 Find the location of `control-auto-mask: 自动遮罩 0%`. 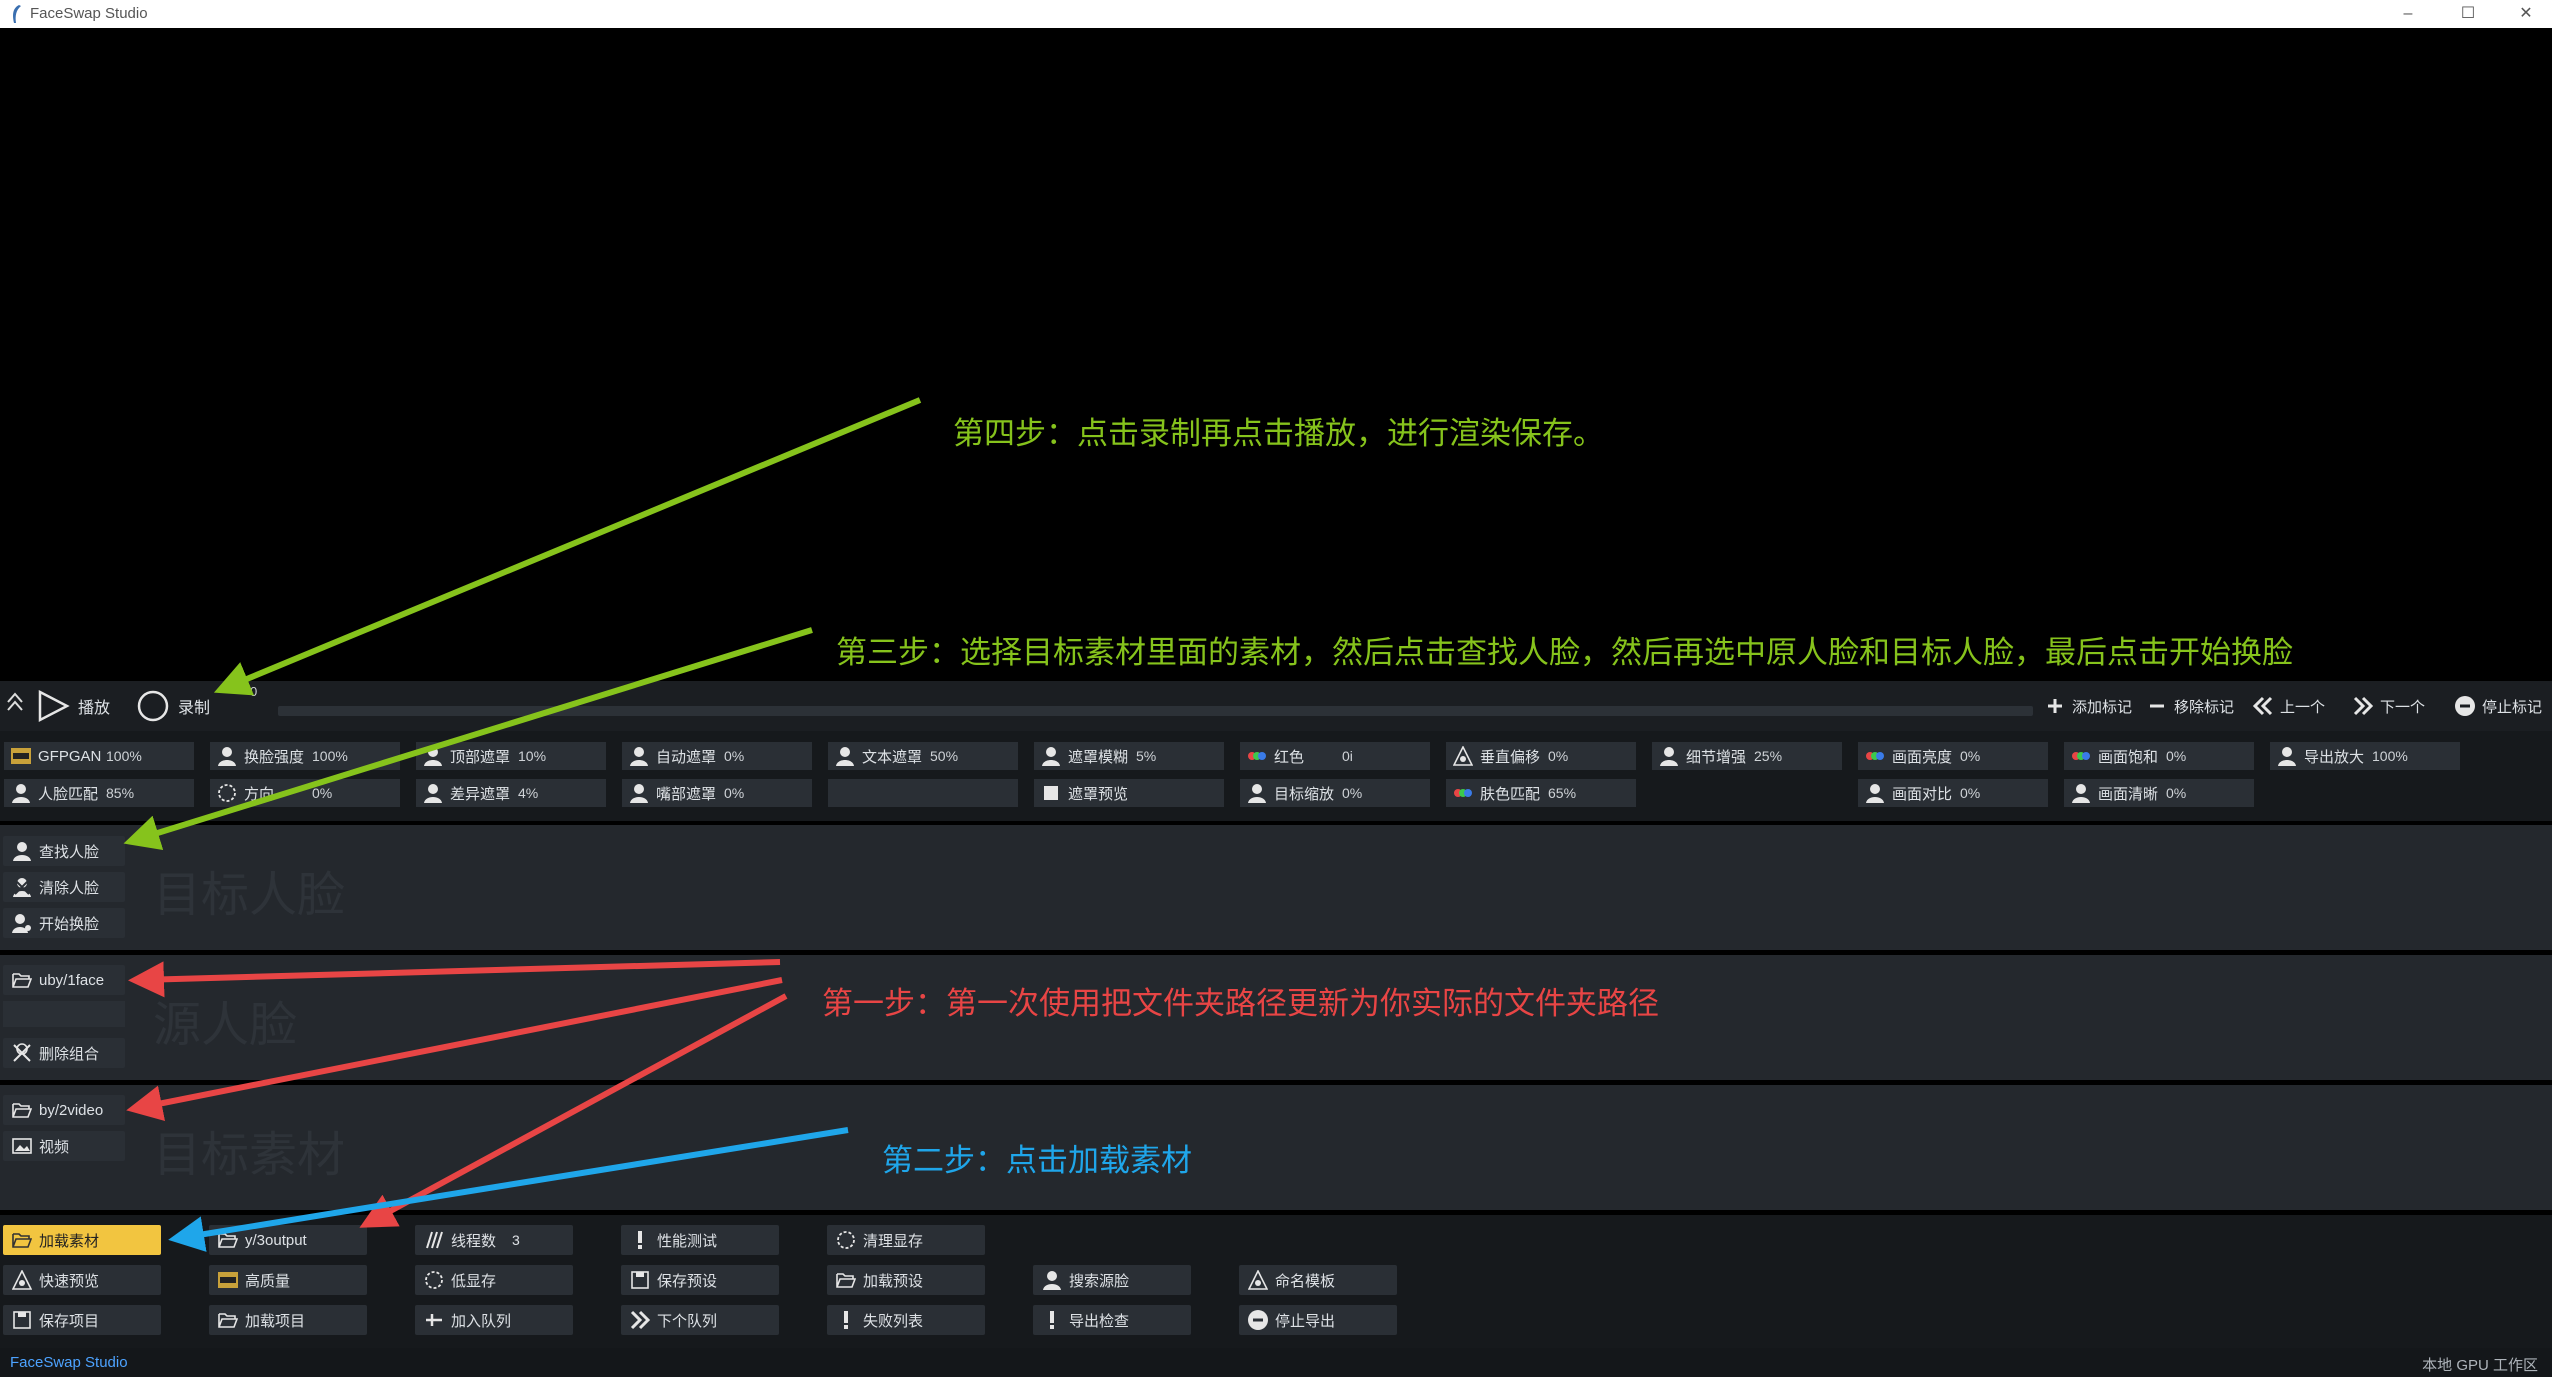

control-auto-mask: 自动遮罩 0% is located at coordinates (717, 756).